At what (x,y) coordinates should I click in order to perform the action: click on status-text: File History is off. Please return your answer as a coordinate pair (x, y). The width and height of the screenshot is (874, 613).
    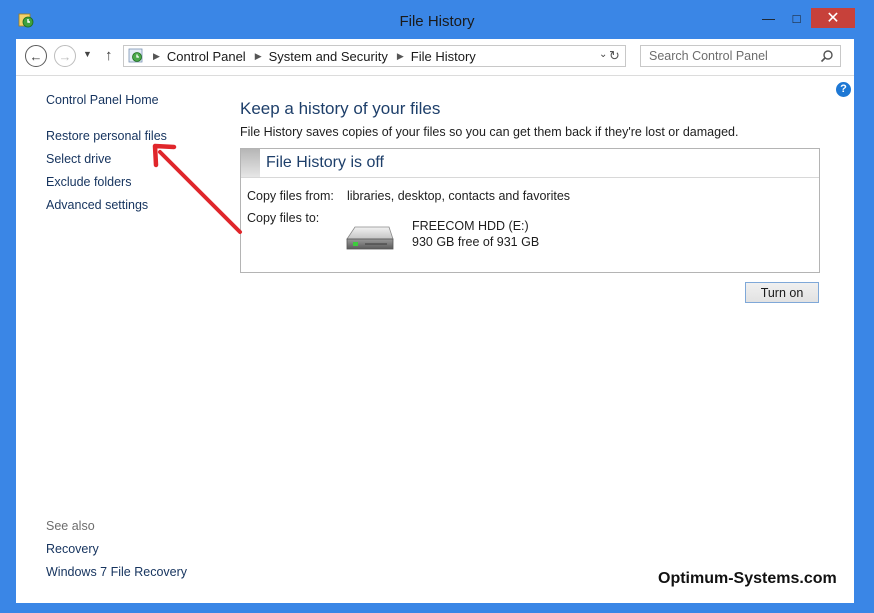
    Looking at the image, I should click on (325, 162).